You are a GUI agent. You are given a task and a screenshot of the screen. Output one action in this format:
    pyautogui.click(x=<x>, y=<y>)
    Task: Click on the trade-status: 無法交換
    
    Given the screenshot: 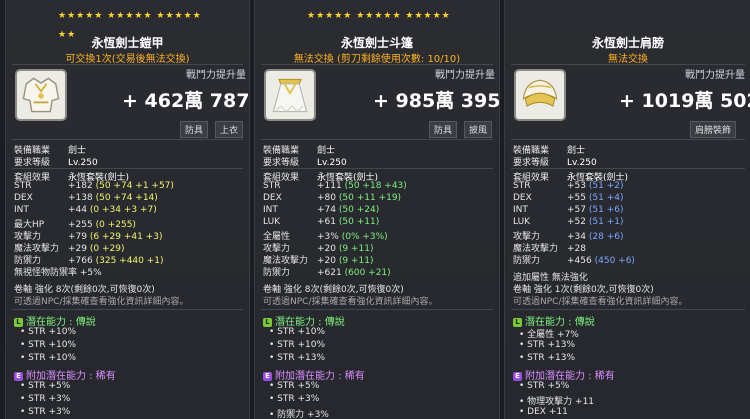 What is the action you would take?
    pyautogui.click(x=628, y=59)
    